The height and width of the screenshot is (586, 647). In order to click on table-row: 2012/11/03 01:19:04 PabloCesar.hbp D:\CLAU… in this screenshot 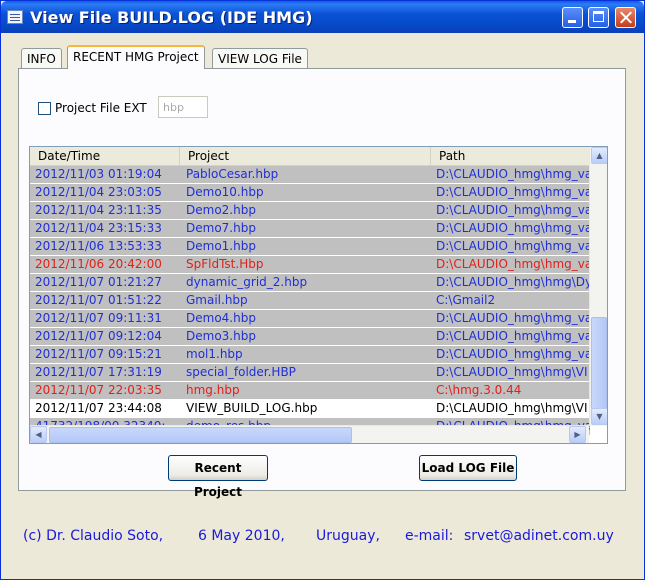, I will do `click(310, 175)`.